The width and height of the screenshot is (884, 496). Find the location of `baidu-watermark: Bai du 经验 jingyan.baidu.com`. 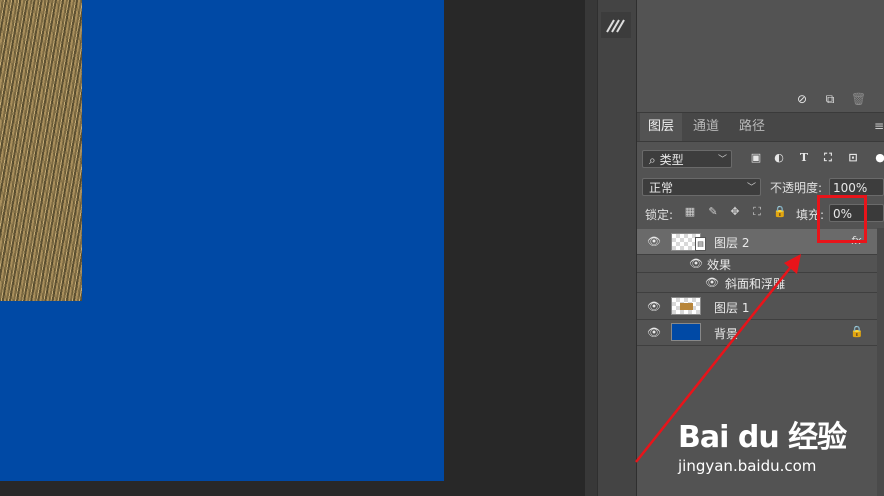

baidu-watermark: Bai du 经验 jingyan.baidu.com is located at coordinates (778, 440).